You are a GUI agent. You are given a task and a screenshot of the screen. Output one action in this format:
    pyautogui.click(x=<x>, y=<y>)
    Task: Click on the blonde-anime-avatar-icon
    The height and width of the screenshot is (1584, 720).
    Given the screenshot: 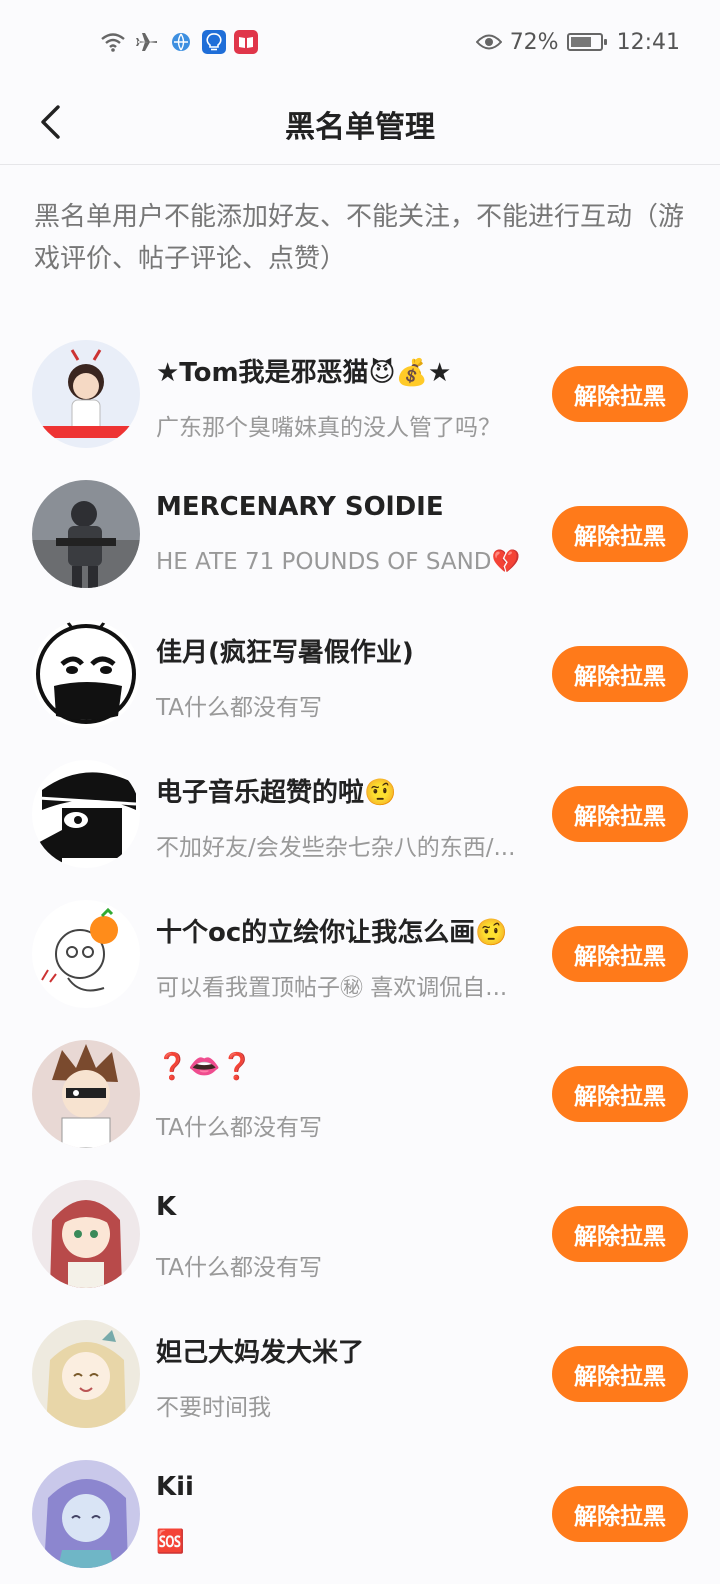 What is the action you would take?
    pyautogui.click(x=86, y=1374)
    